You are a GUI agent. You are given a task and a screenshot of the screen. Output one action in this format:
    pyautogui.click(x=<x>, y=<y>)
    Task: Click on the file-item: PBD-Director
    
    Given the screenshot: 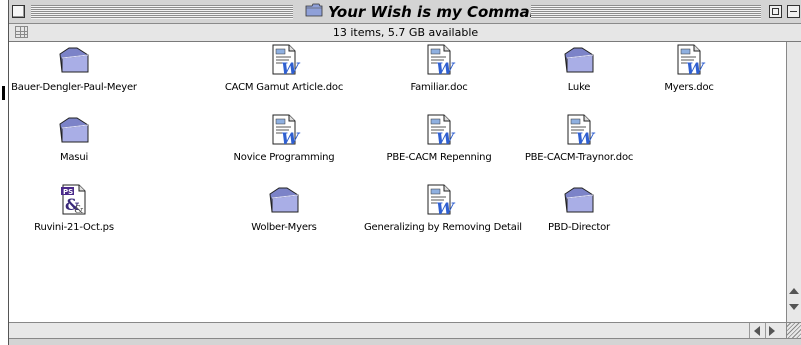 What is the action you would take?
    pyautogui.click(x=579, y=208)
    